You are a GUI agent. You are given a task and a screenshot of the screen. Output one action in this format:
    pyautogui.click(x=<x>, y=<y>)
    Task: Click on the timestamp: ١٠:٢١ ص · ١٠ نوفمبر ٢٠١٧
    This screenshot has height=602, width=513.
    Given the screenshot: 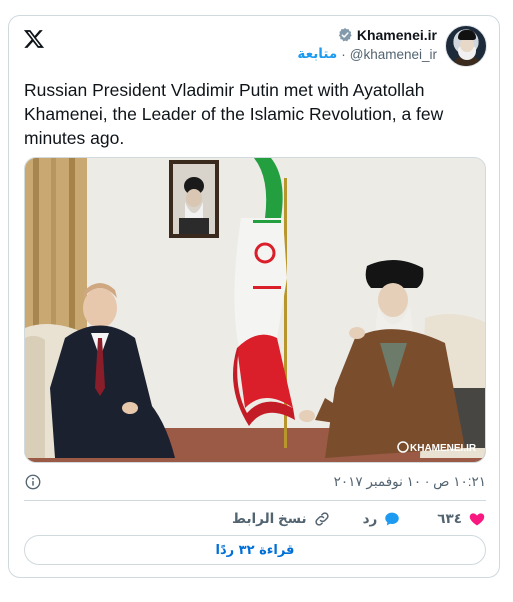 What is the action you would take?
    pyautogui.click(x=410, y=482)
    